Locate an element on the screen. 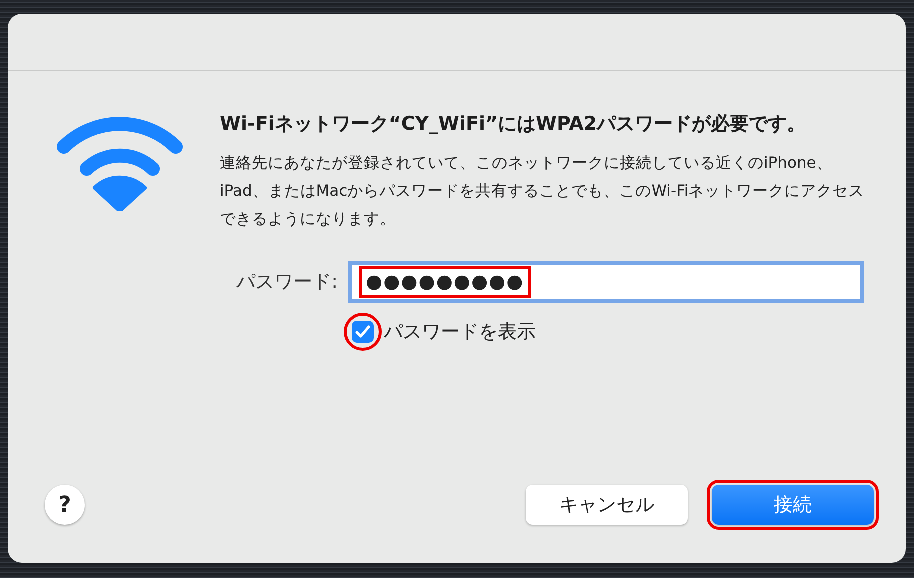 The image size is (914, 578). password-label: パスワード: is located at coordinates (287, 282).